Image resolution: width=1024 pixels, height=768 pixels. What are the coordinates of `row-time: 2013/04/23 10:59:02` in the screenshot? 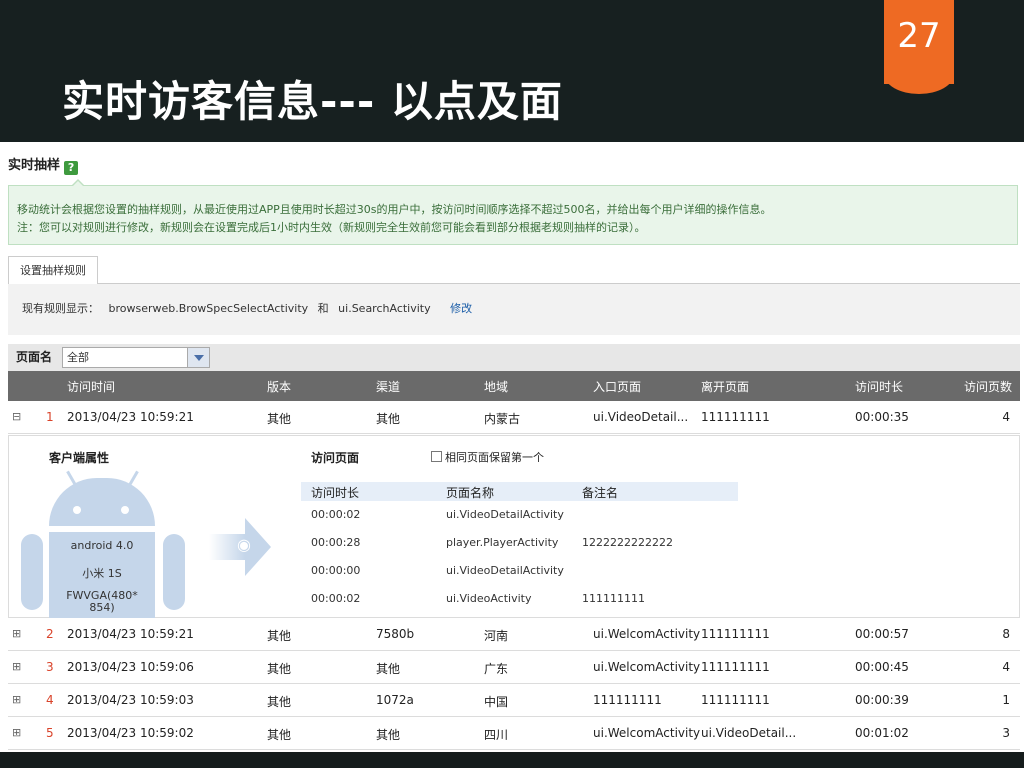 It's located at (130, 733).